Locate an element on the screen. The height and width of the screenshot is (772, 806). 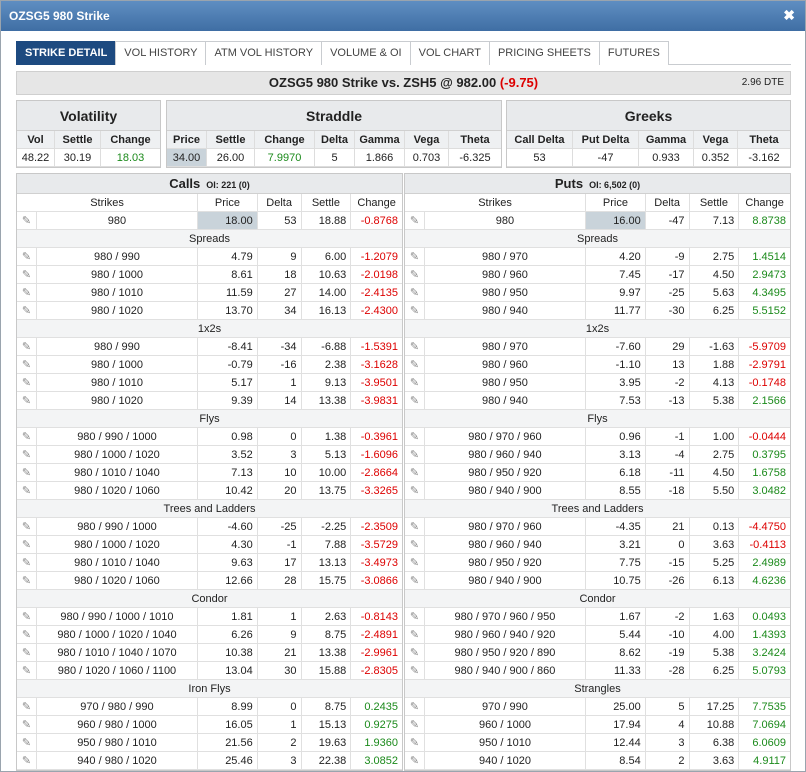
table-row: ✎ 980 / 1000 / 1020 3.52 3 5.13 -1.6096 is located at coordinates (209, 455).